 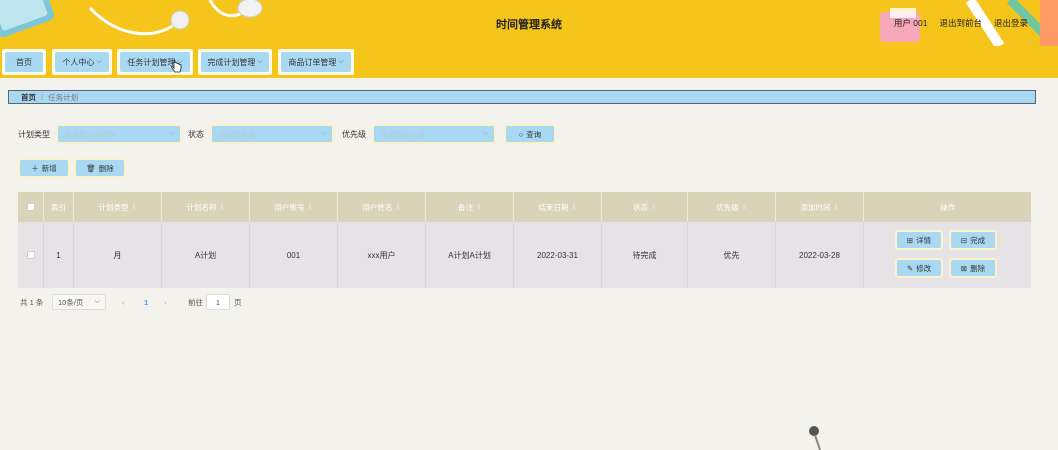 What do you see at coordinates (947, 255) in the screenshot?
I see `row-operations: ⊞ 详情 ⊟ 完成 ✎ 修改 ⊠ 删除` at bounding box center [947, 255].